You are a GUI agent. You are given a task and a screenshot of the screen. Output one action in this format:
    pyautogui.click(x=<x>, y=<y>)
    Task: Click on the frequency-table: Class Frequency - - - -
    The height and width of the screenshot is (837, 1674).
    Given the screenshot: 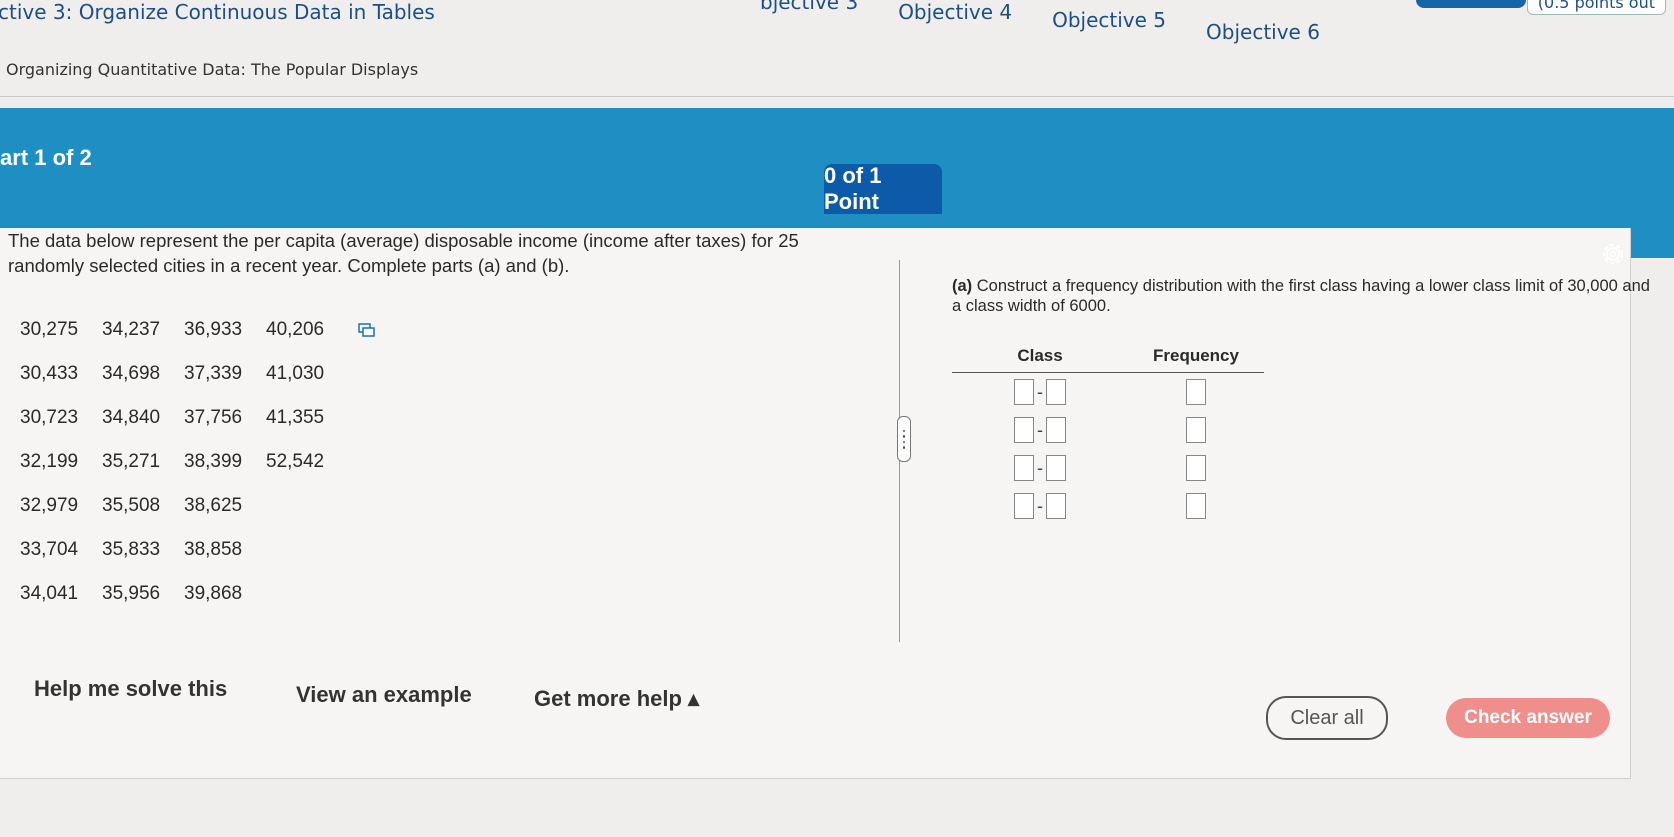 What is the action you would take?
    pyautogui.click(x=1108, y=435)
    